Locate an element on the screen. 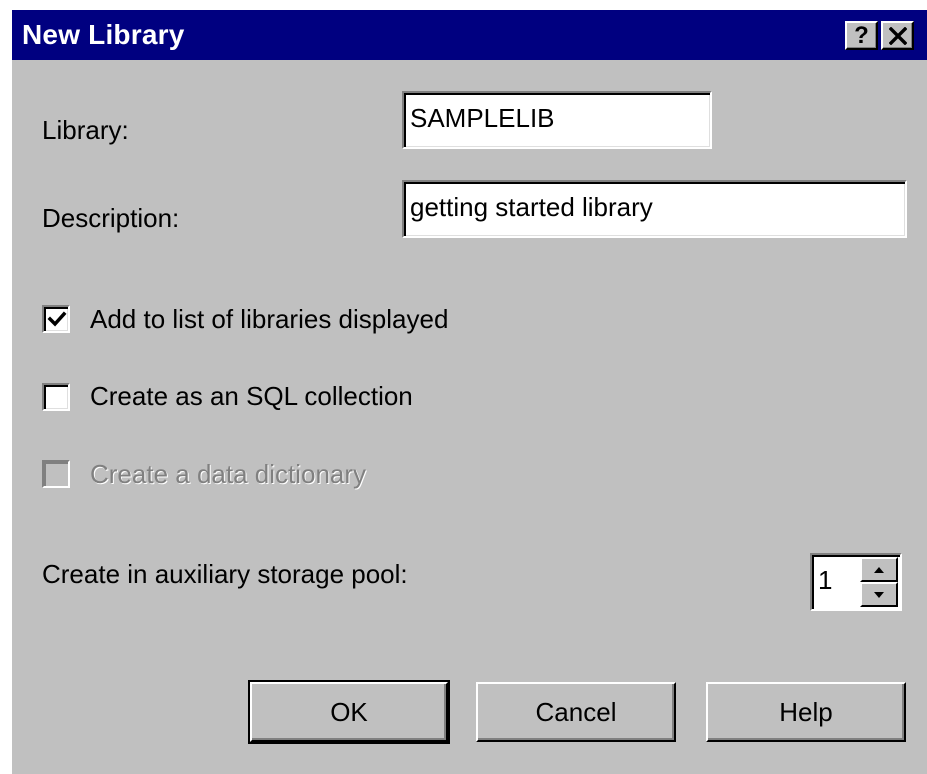 Image resolution: width=927 pixels, height=774 pixels. library-input-value: SAMPLELIB is located at coordinates (482, 118).